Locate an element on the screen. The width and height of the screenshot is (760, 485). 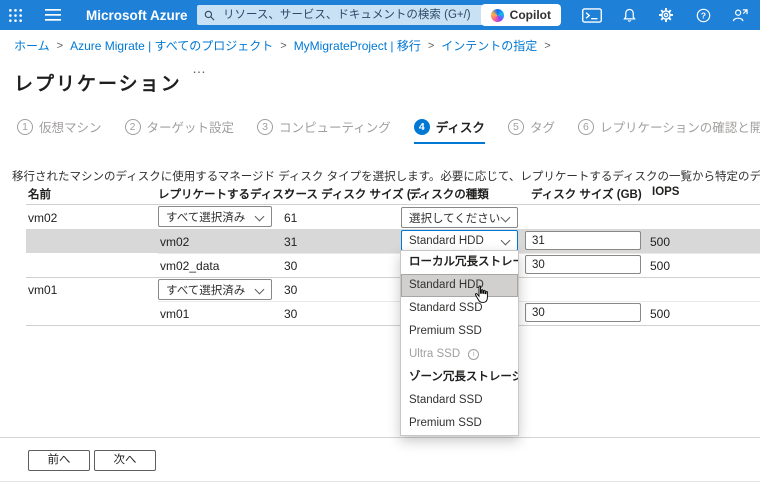
copilot-button: Copilot is located at coordinates (520, 15).